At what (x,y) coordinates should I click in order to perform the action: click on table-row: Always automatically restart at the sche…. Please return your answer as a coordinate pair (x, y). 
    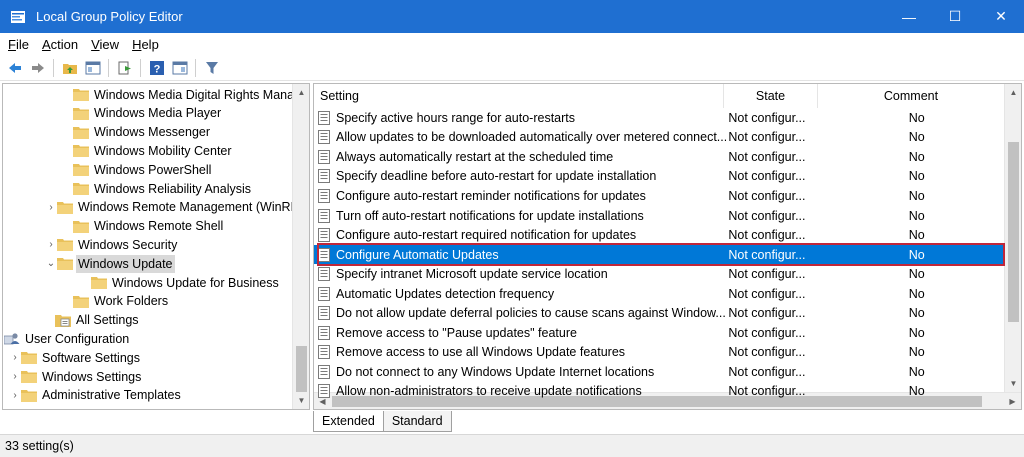
    Looking at the image, I should click on (659, 157).